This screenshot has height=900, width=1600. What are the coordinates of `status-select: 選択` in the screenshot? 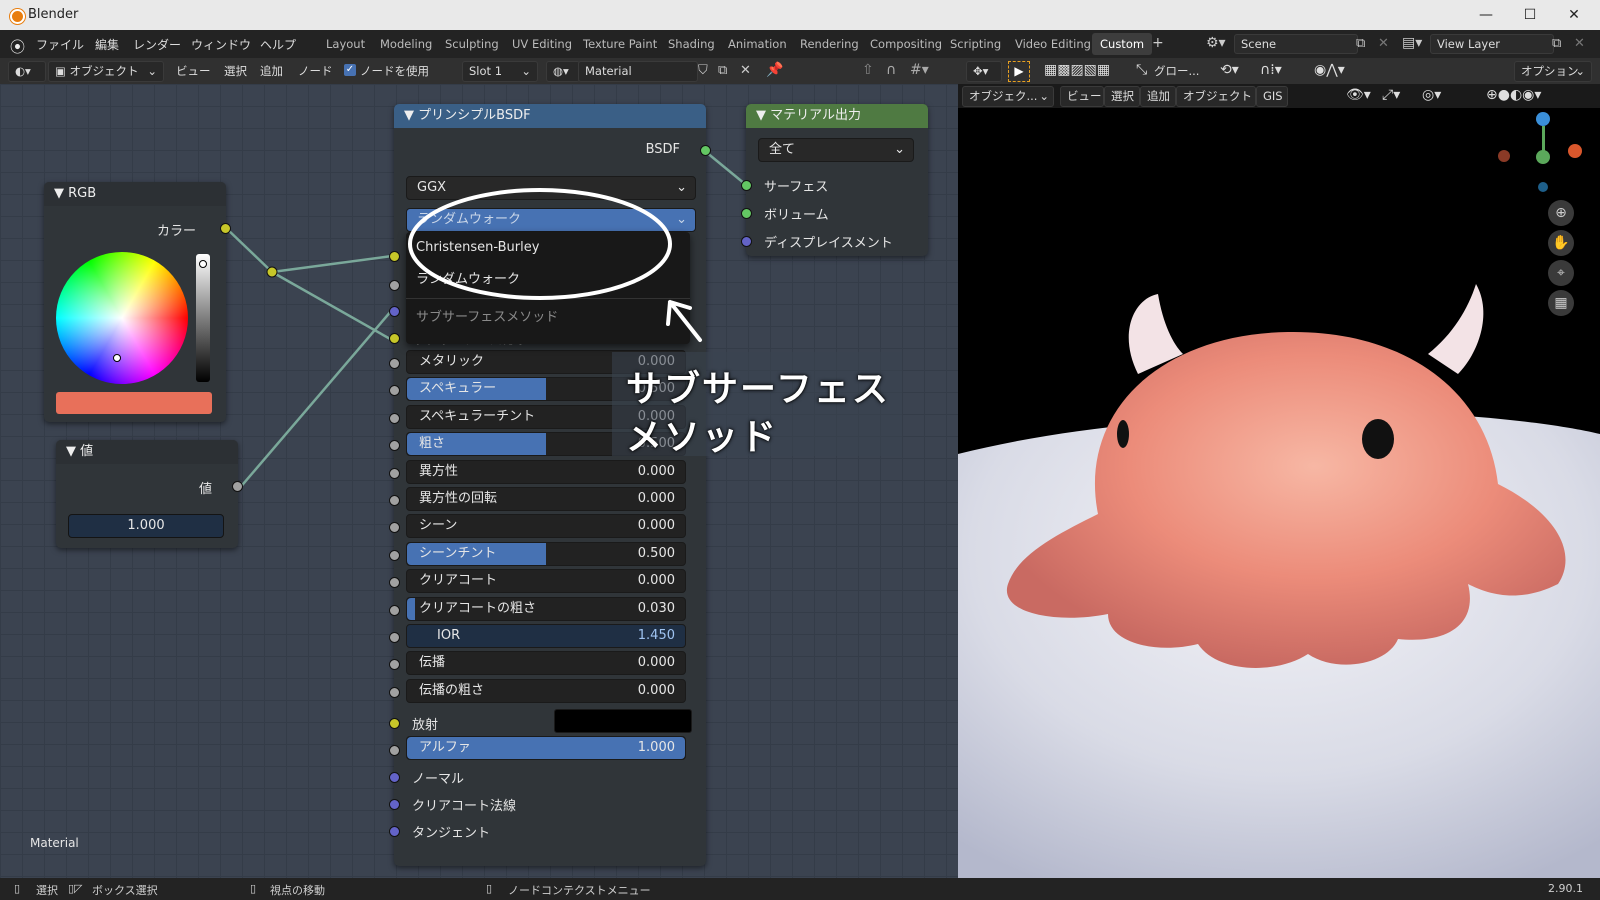 It's located at (47, 890).